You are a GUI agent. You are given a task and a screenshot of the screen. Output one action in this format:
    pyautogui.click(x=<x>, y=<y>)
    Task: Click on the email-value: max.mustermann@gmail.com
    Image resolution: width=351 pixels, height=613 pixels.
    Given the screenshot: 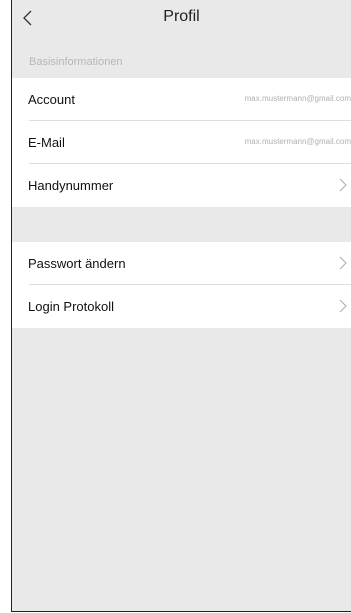 What is the action you would take?
    pyautogui.click(x=297, y=141)
    